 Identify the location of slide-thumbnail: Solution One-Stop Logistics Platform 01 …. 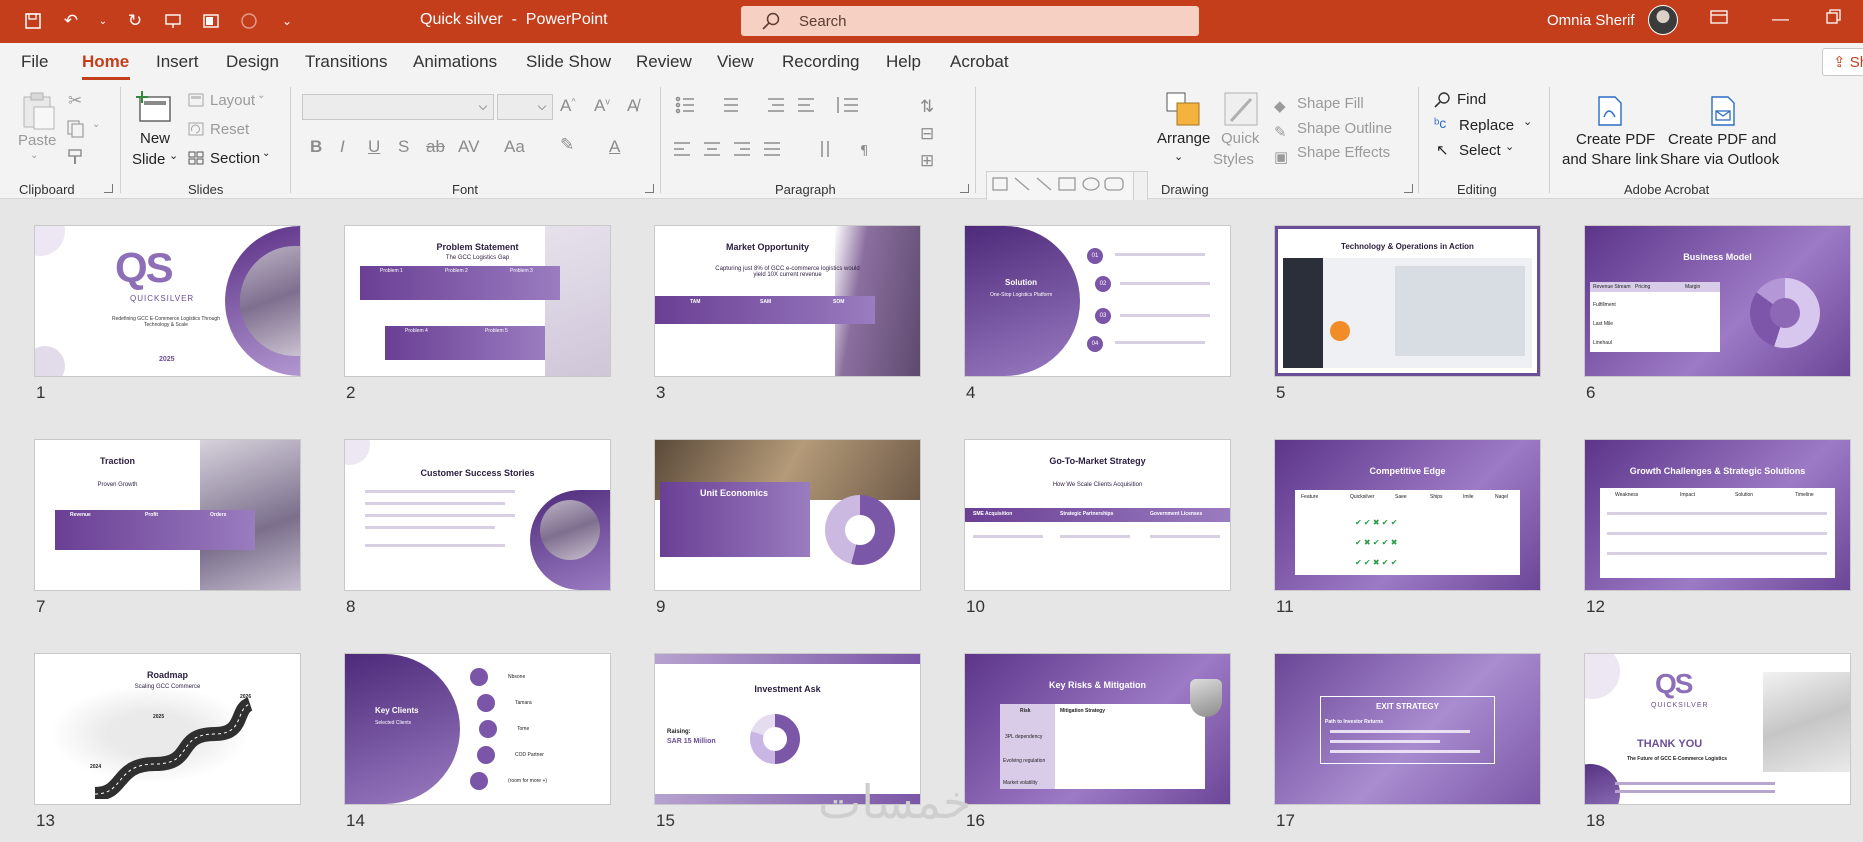
(1097, 301).